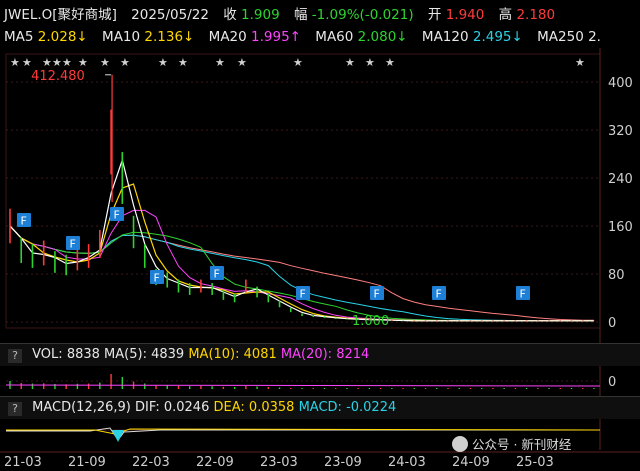  What do you see at coordinates (23, 462) in the screenshot?
I see `x-tick-label: 21-03` at bounding box center [23, 462].